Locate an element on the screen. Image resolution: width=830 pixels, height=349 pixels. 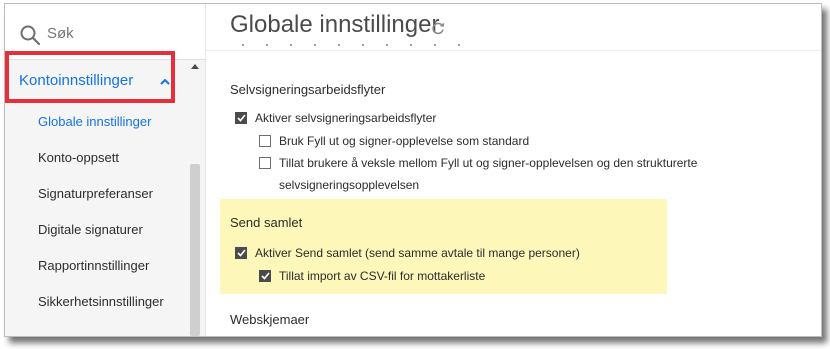
checkbox-use-fill-sign-default is located at coordinates (265, 141).